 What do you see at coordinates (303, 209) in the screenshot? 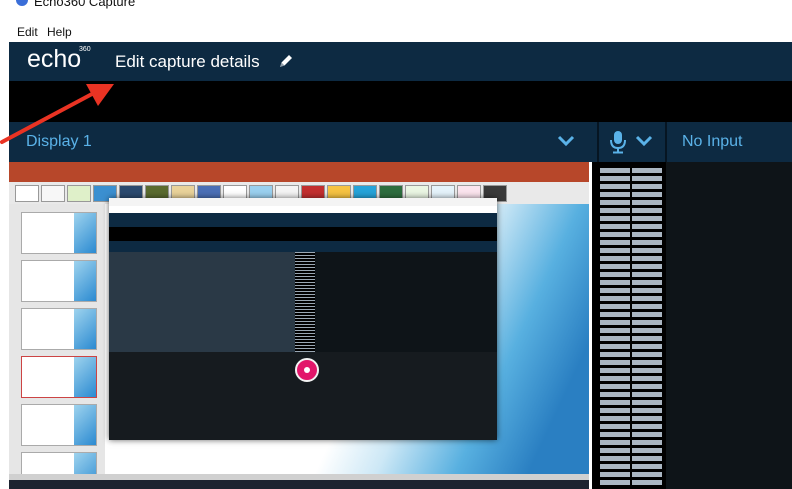
I see `nested-menu-bar` at bounding box center [303, 209].